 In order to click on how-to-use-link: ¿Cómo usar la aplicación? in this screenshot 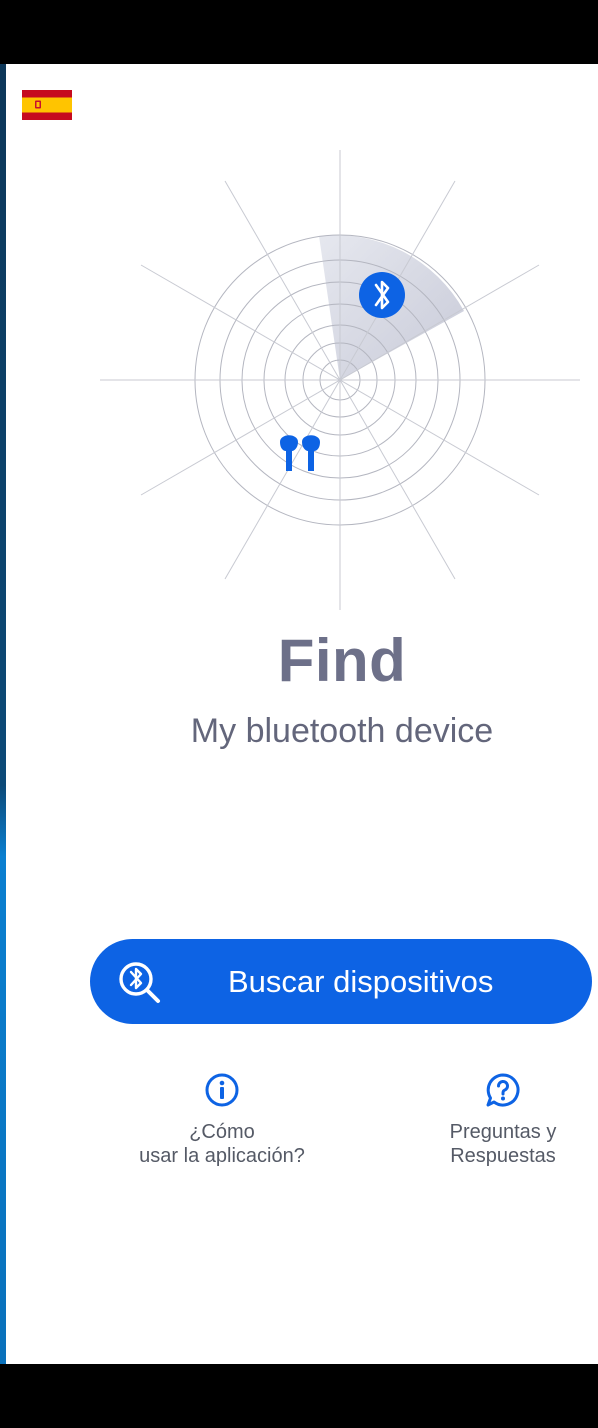, I will do `click(222, 1120)`.